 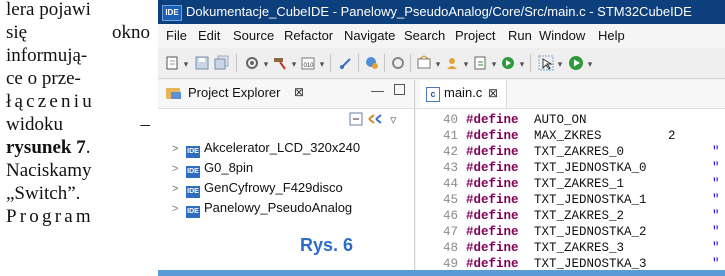 What do you see at coordinates (278, 207) in the screenshot?
I see `project-label: Panelowy_PseudoAnalog` at bounding box center [278, 207].